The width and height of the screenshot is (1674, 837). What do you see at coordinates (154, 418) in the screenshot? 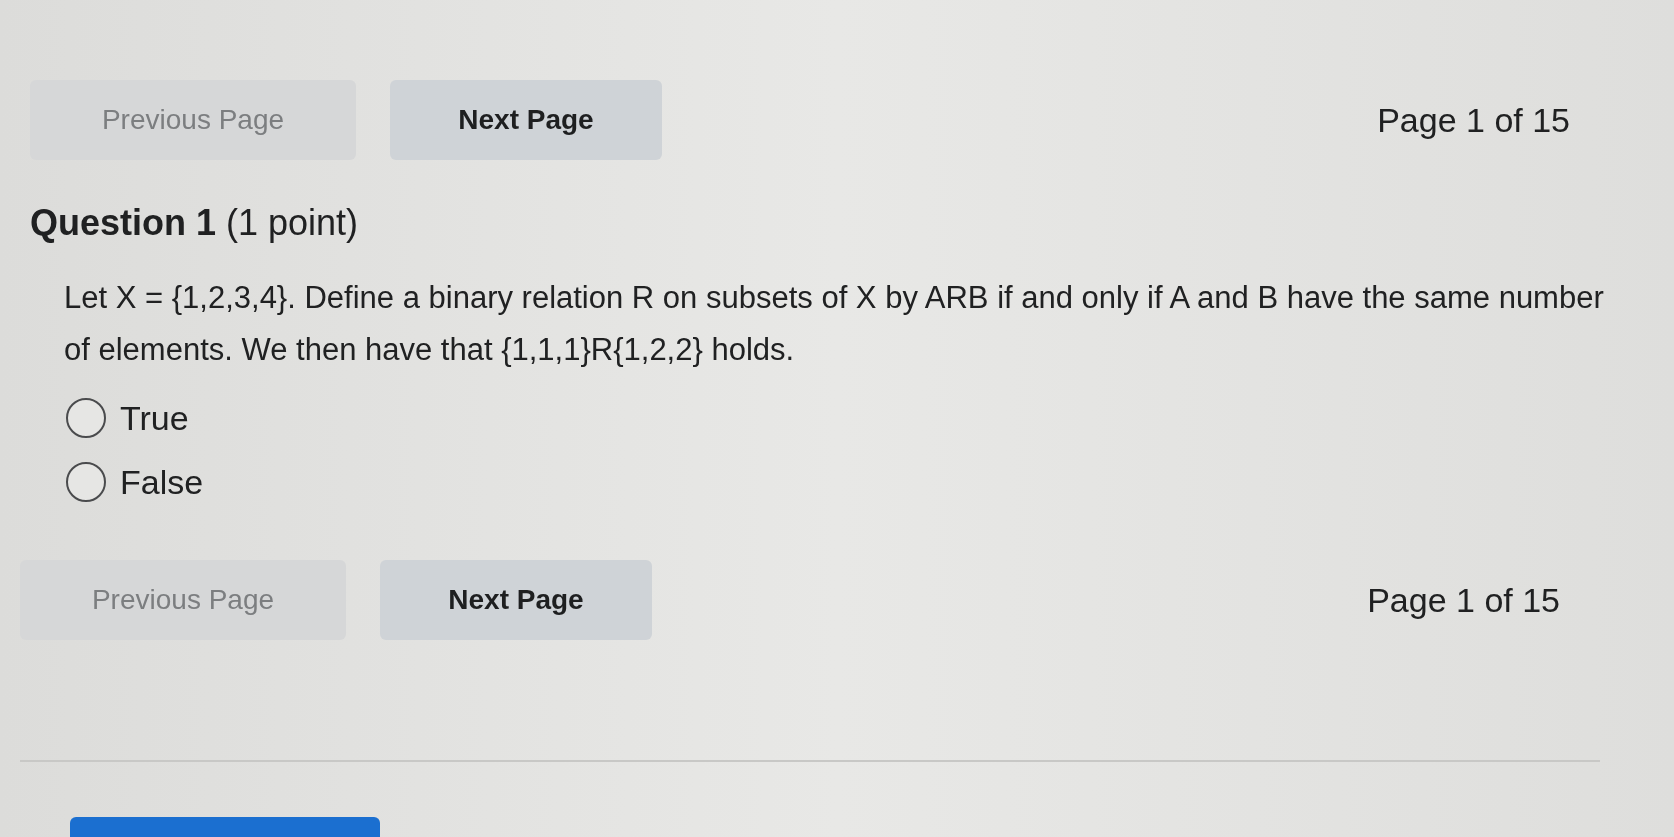
I see `option-label: True` at bounding box center [154, 418].